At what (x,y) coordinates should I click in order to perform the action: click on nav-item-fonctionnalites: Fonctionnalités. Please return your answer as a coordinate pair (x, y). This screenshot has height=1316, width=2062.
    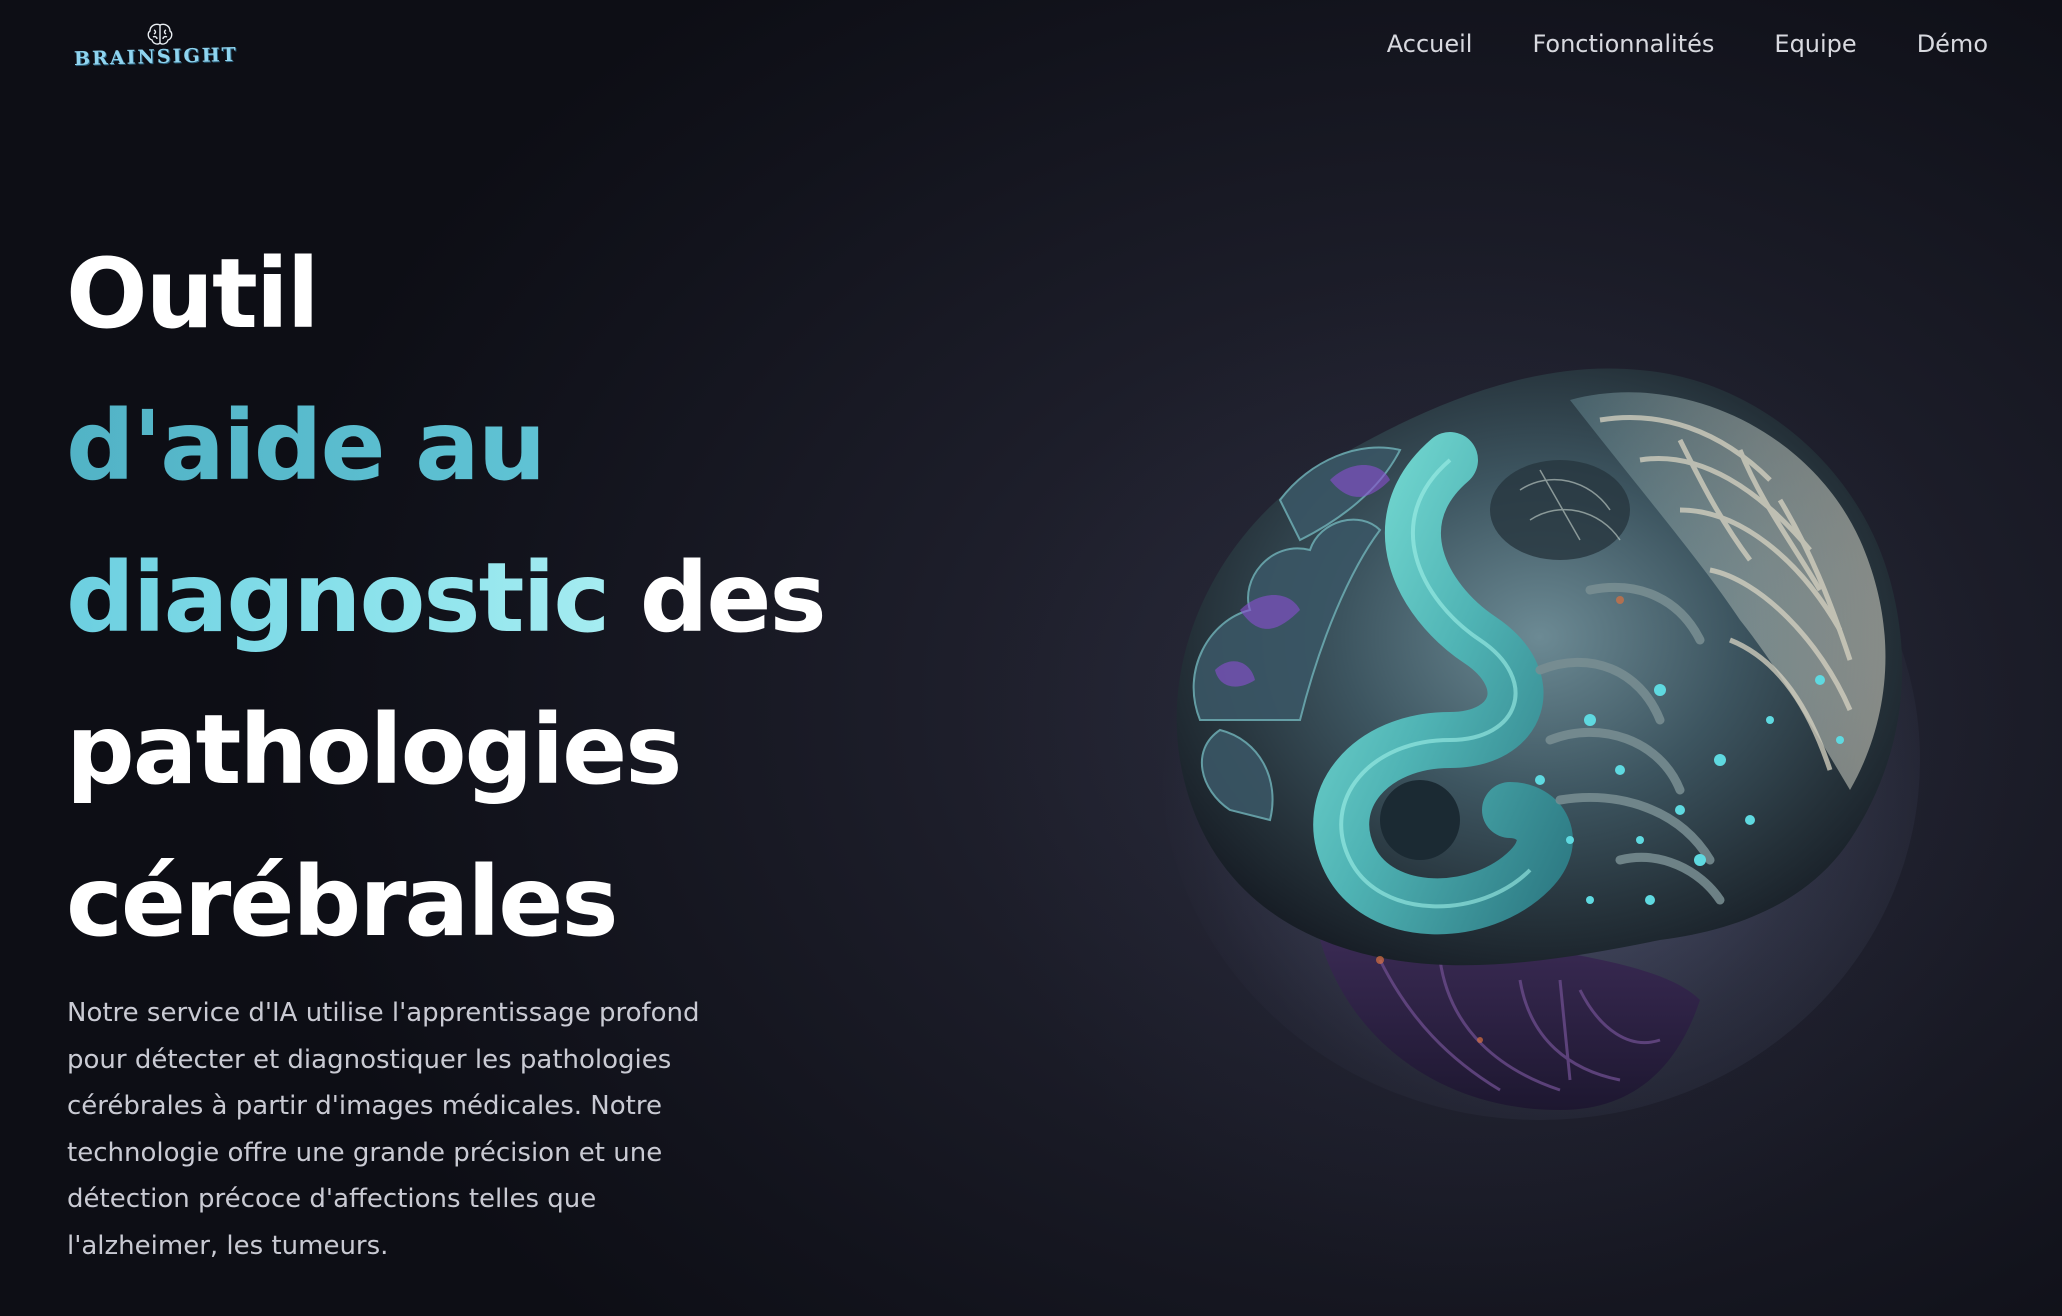
    Looking at the image, I should click on (1623, 44).